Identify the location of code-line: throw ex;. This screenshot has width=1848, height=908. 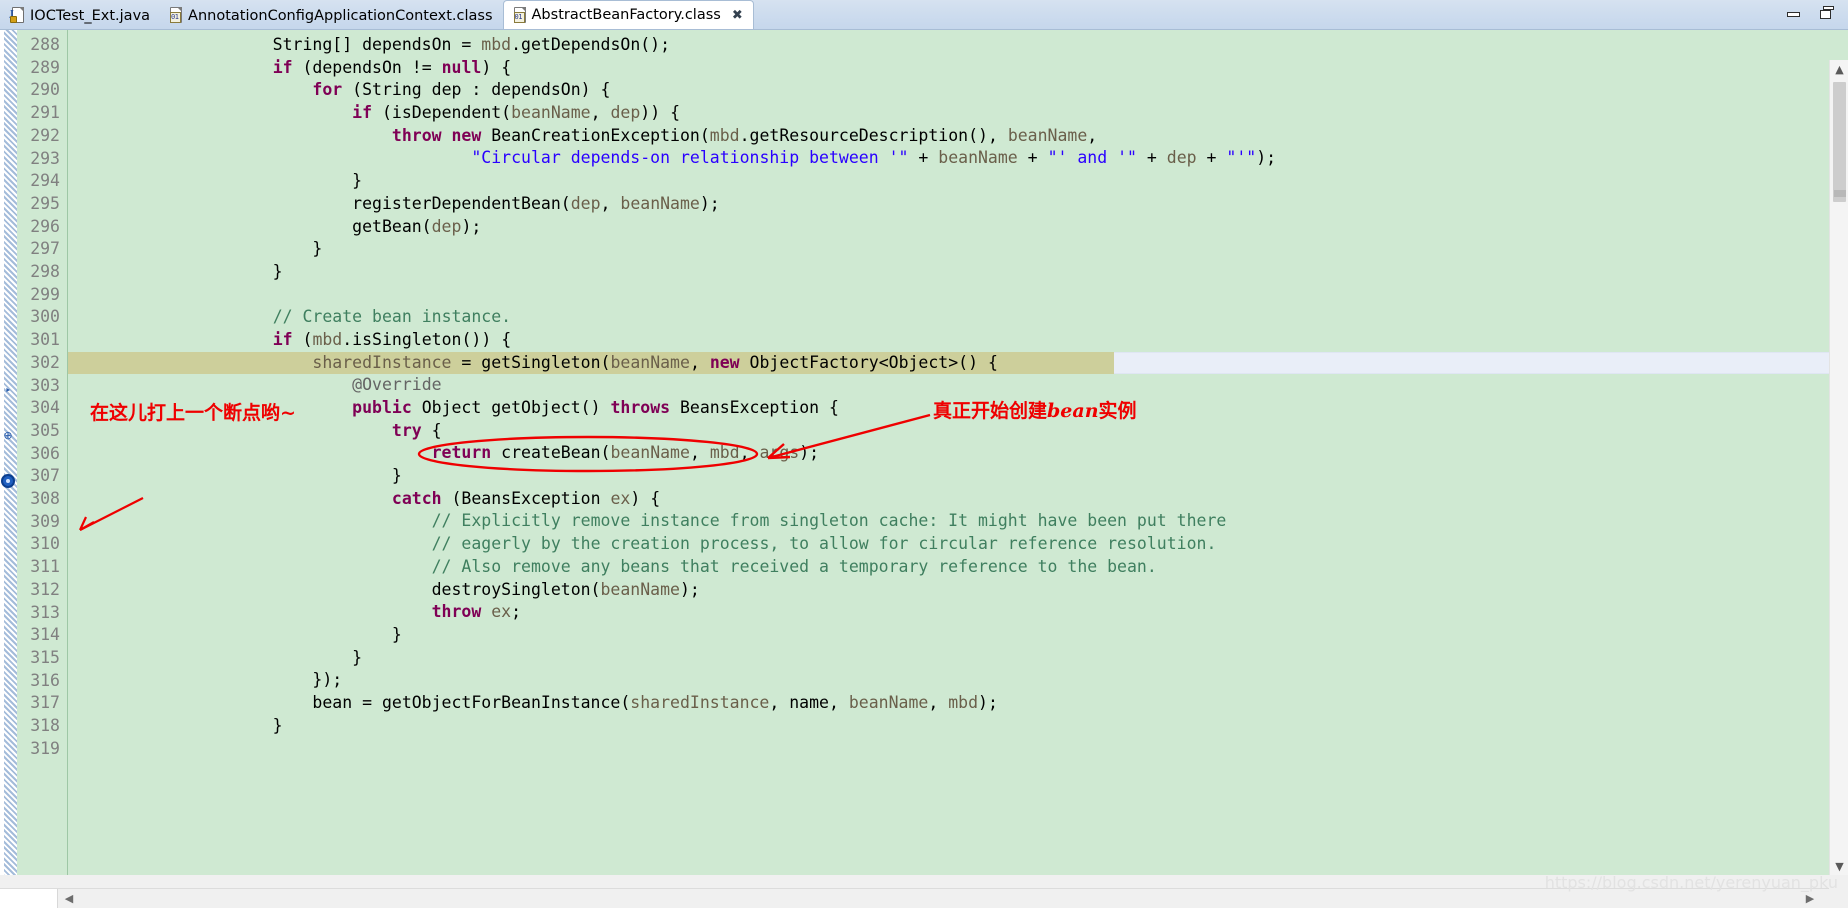
(958, 612).